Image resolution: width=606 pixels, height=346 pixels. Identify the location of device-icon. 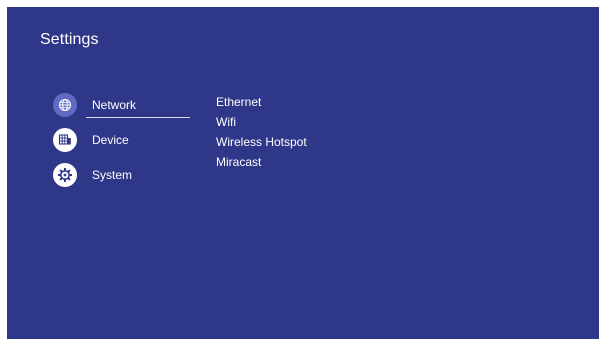
(65, 140).